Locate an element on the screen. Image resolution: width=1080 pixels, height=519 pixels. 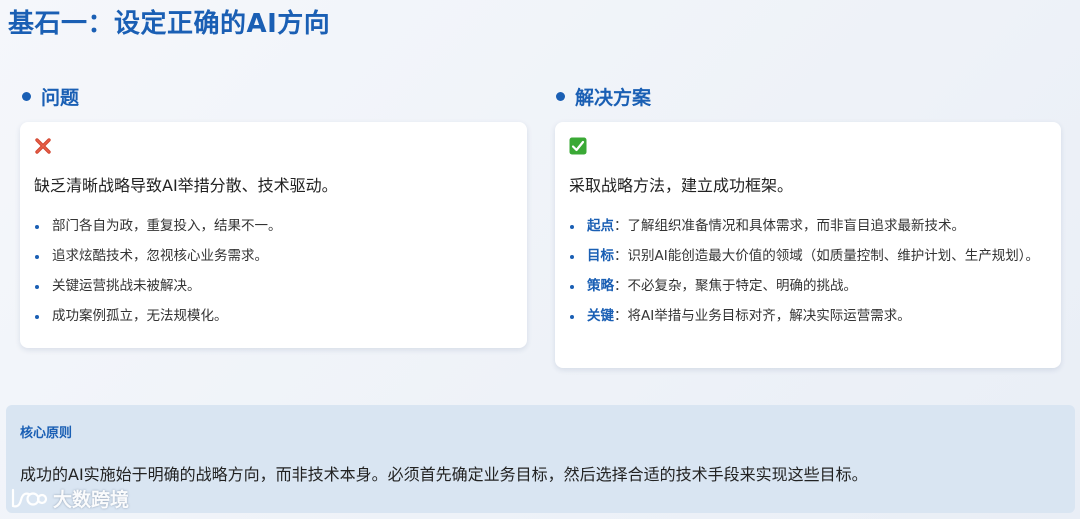
check-mark-icon is located at coordinates (578, 146).